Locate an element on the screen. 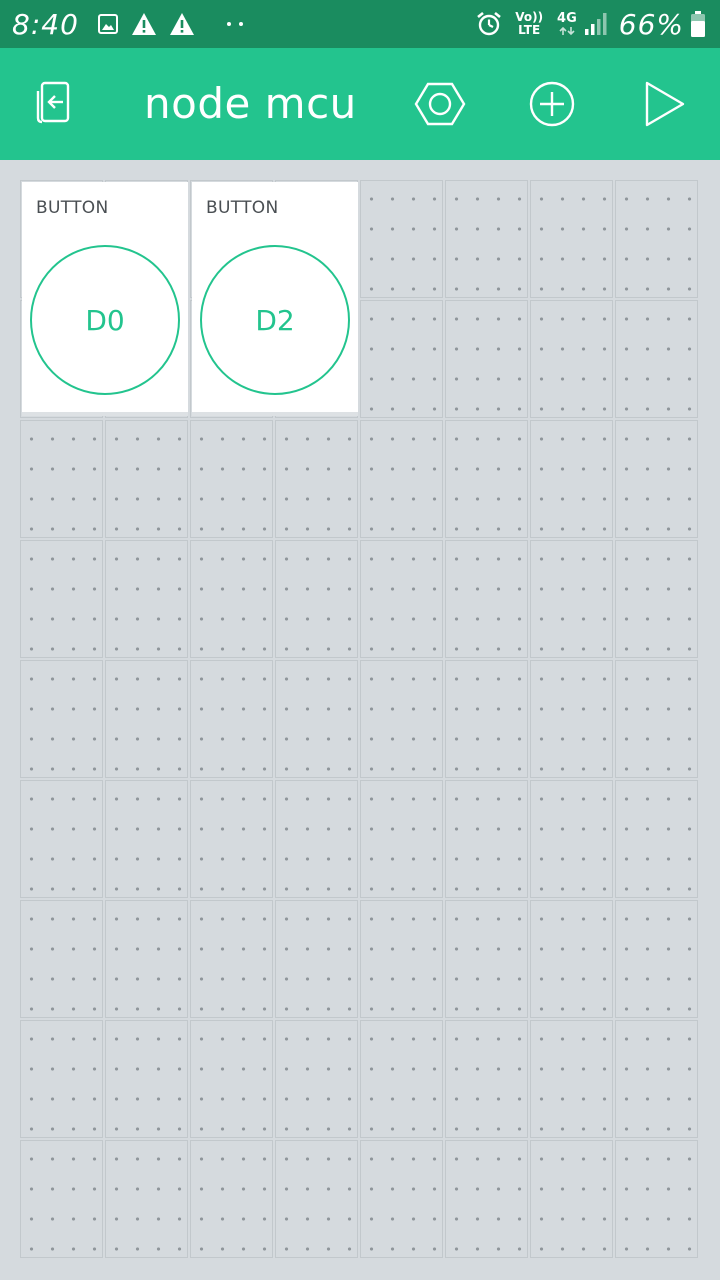  status-bar: 8:40 Vo)) LTE 4G 66% is located at coordinates (360, 24).